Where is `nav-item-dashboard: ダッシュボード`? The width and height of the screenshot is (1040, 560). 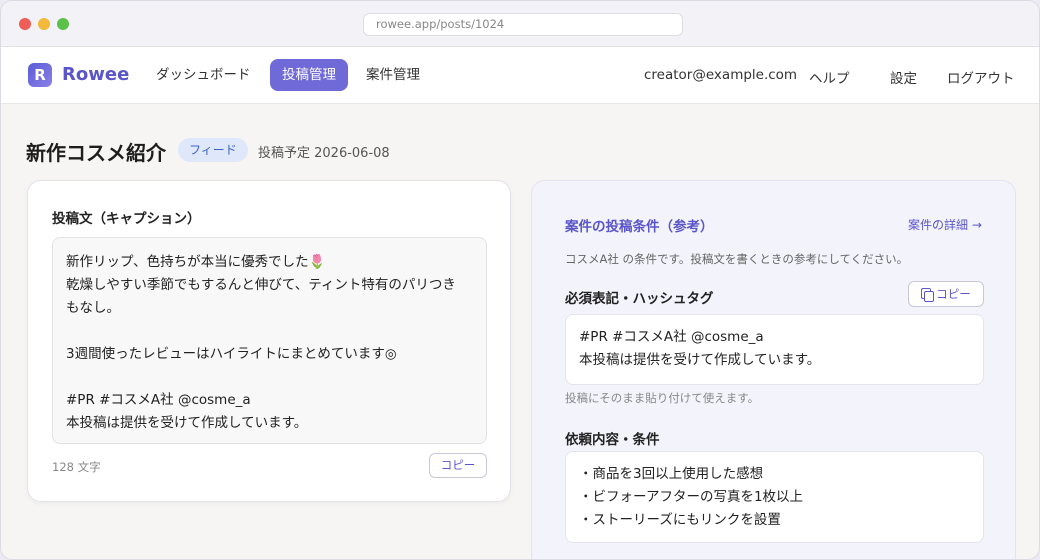 nav-item-dashboard: ダッシュボード is located at coordinates (203, 75).